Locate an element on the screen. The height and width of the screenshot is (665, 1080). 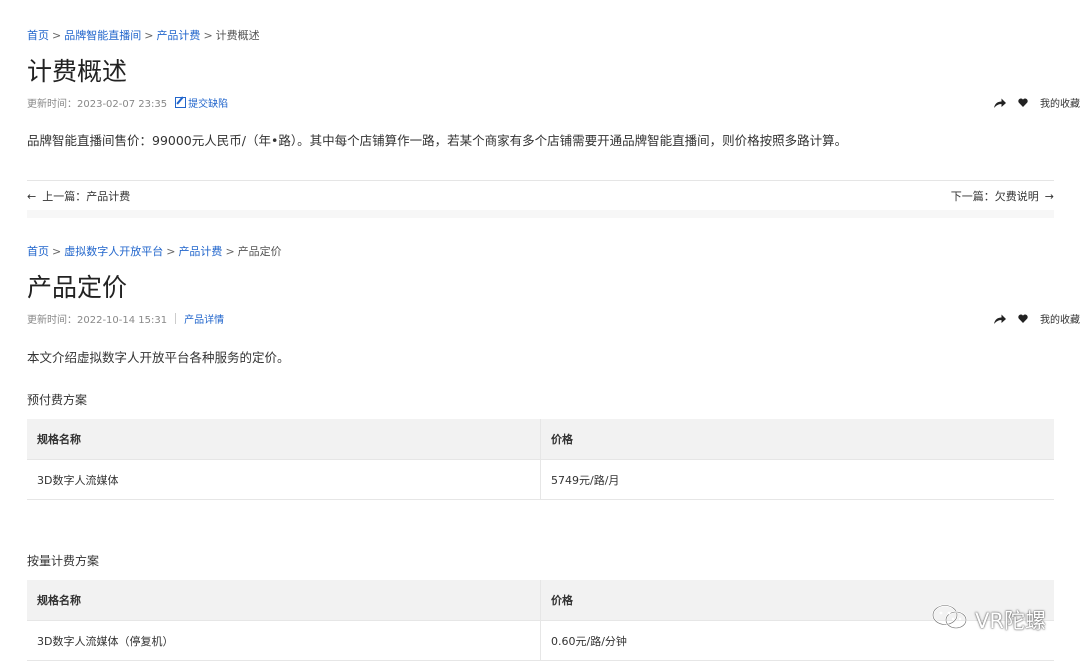
edit-icon is located at coordinates (181, 102).